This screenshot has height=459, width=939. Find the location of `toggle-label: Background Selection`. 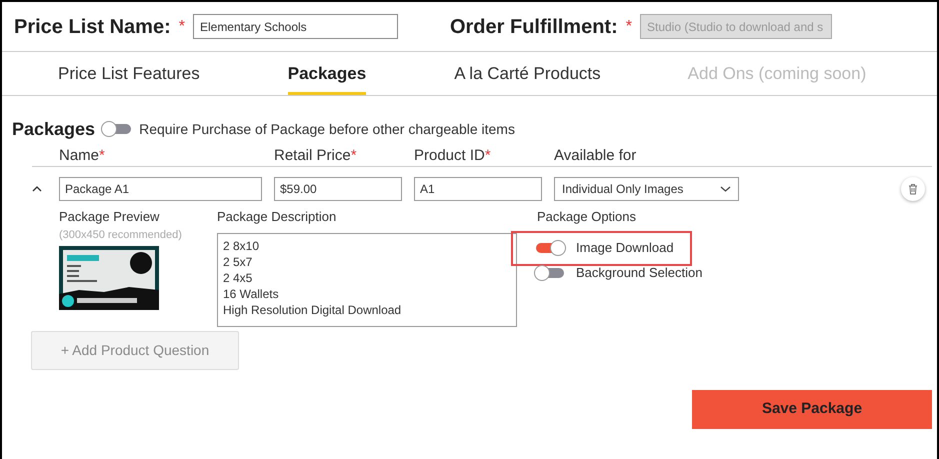

toggle-label: Background Selection is located at coordinates (639, 273).